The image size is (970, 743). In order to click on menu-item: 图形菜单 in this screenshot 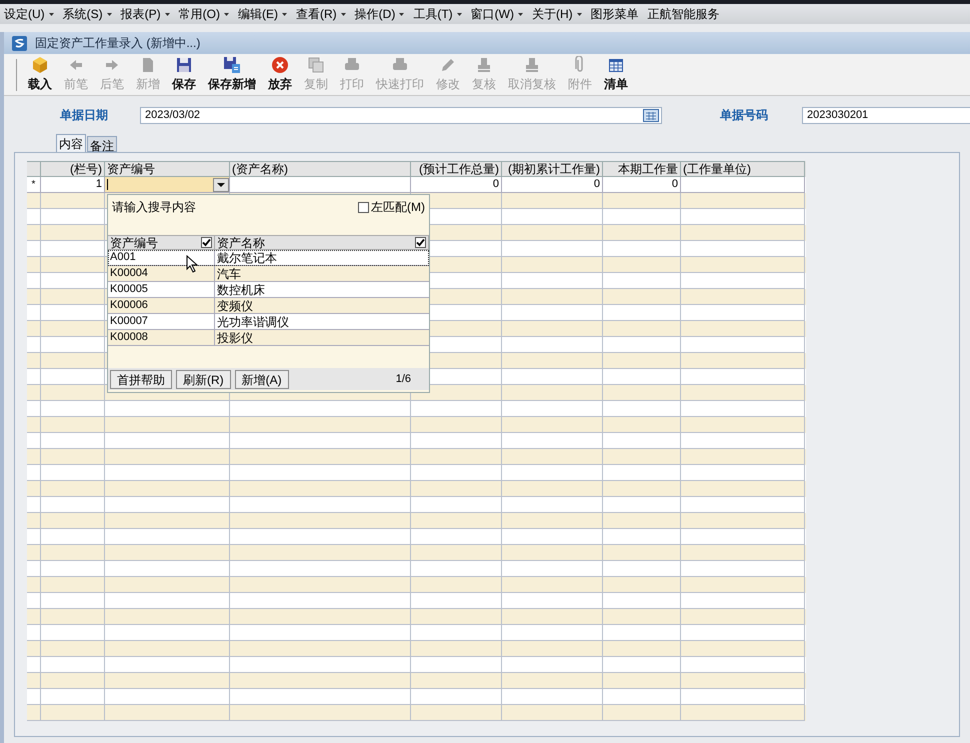, I will do `click(614, 14)`.